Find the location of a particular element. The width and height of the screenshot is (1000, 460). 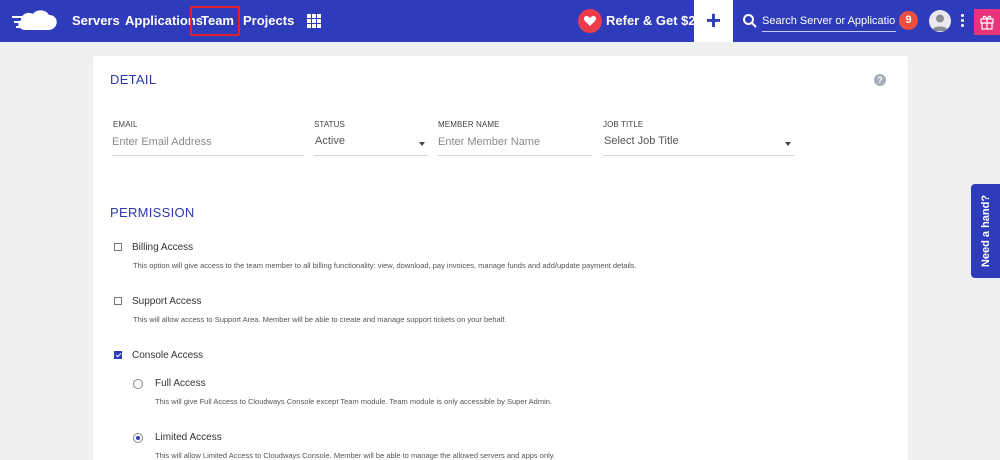

full-access-radio is located at coordinates (138, 384).